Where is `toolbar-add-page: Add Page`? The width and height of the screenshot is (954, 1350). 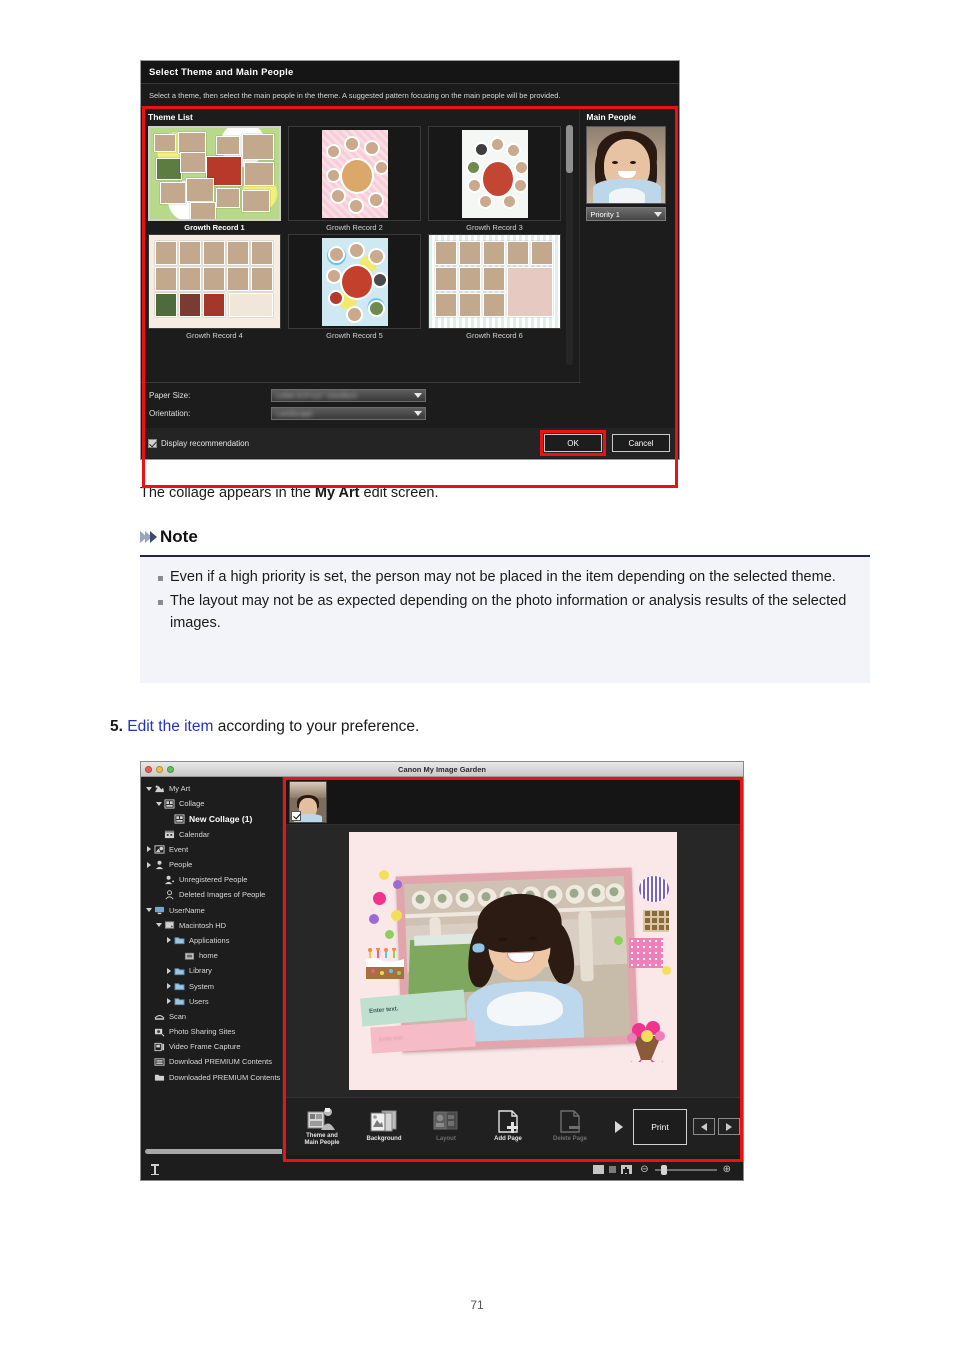
toolbar-add-page: Add Page is located at coordinates (508, 1126).